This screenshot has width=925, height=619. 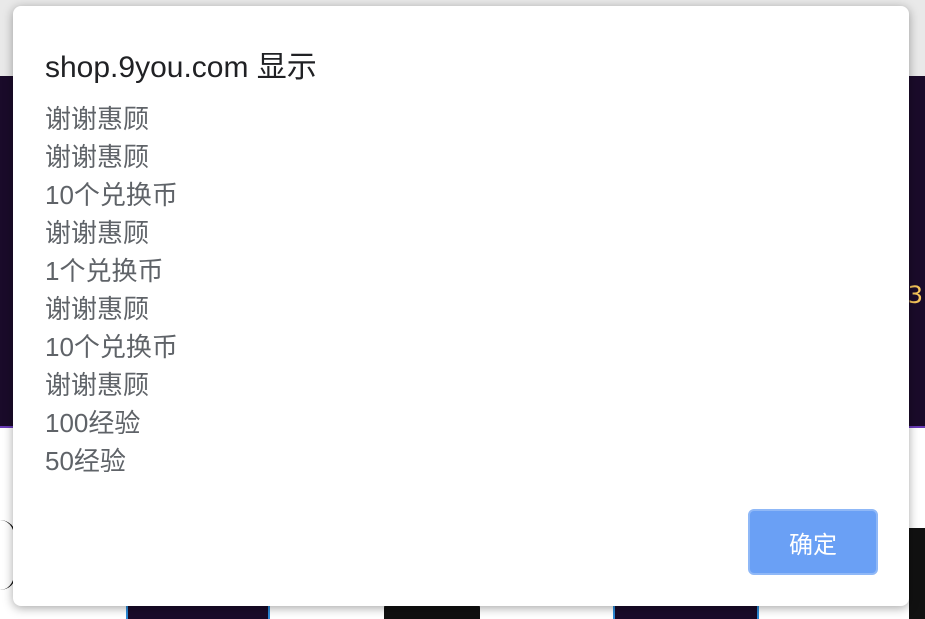 What do you see at coordinates (104, 271) in the screenshot?
I see `message-line: 1个兑换币` at bounding box center [104, 271].